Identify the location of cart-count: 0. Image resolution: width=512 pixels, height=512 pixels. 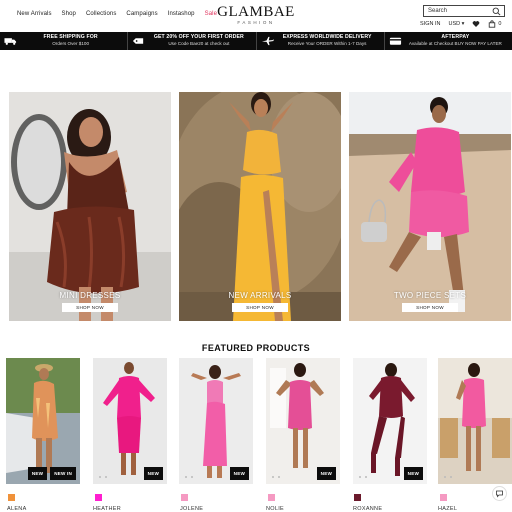
(500, 24).